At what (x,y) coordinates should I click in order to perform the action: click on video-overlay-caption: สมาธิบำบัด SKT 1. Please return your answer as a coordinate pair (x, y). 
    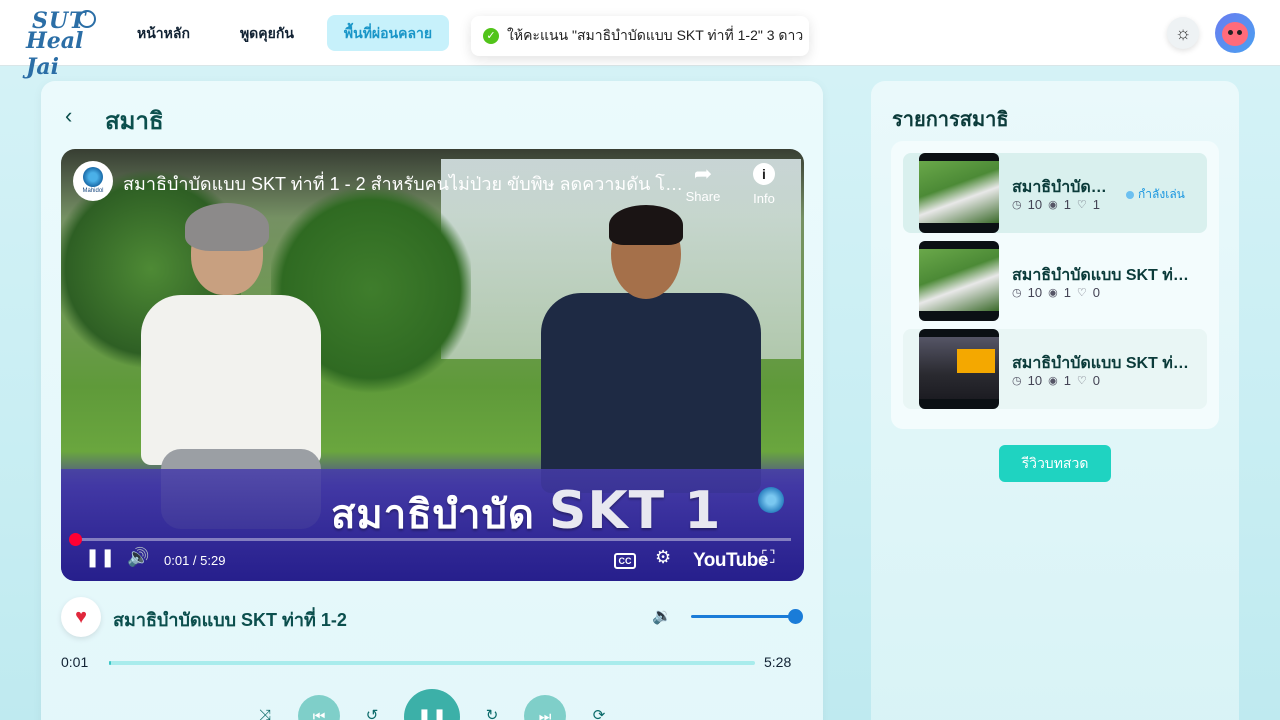
    Looking at the image, I should click on (526, 513).